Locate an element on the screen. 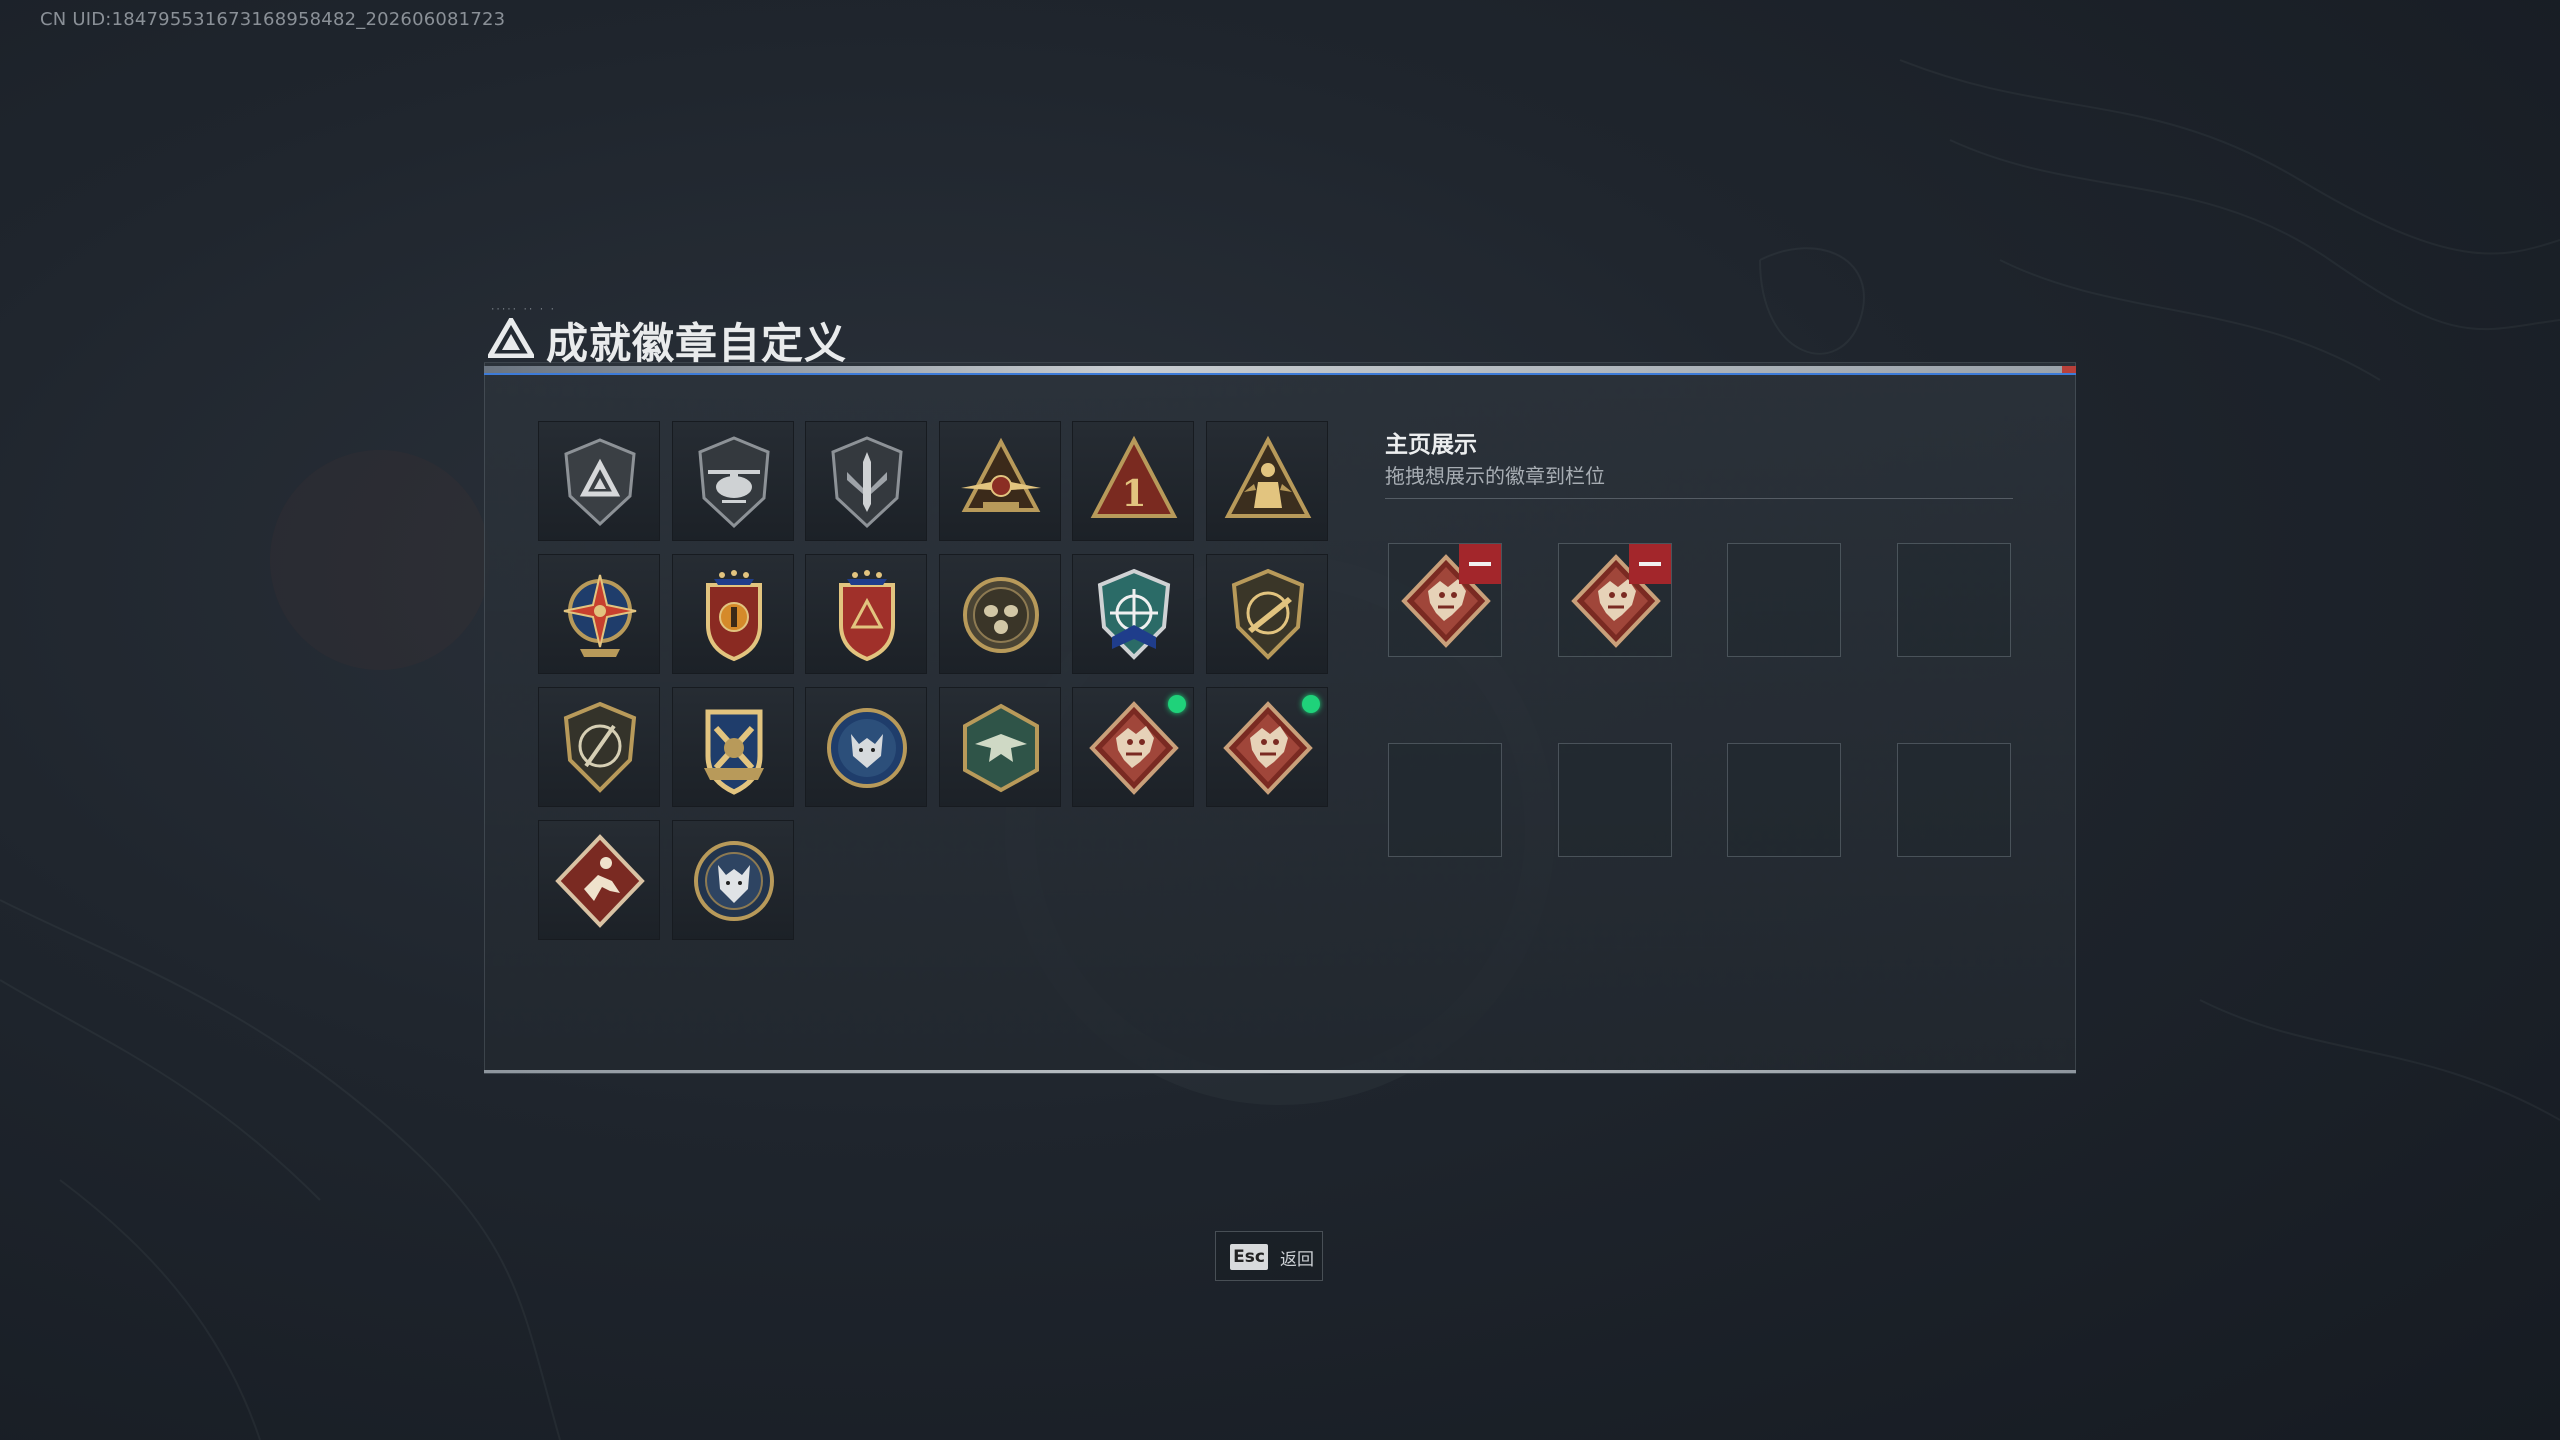 This screenshot has height=1440, width=2560. bird-hexagon-badge-icon is located at coordinates (1000, 748).